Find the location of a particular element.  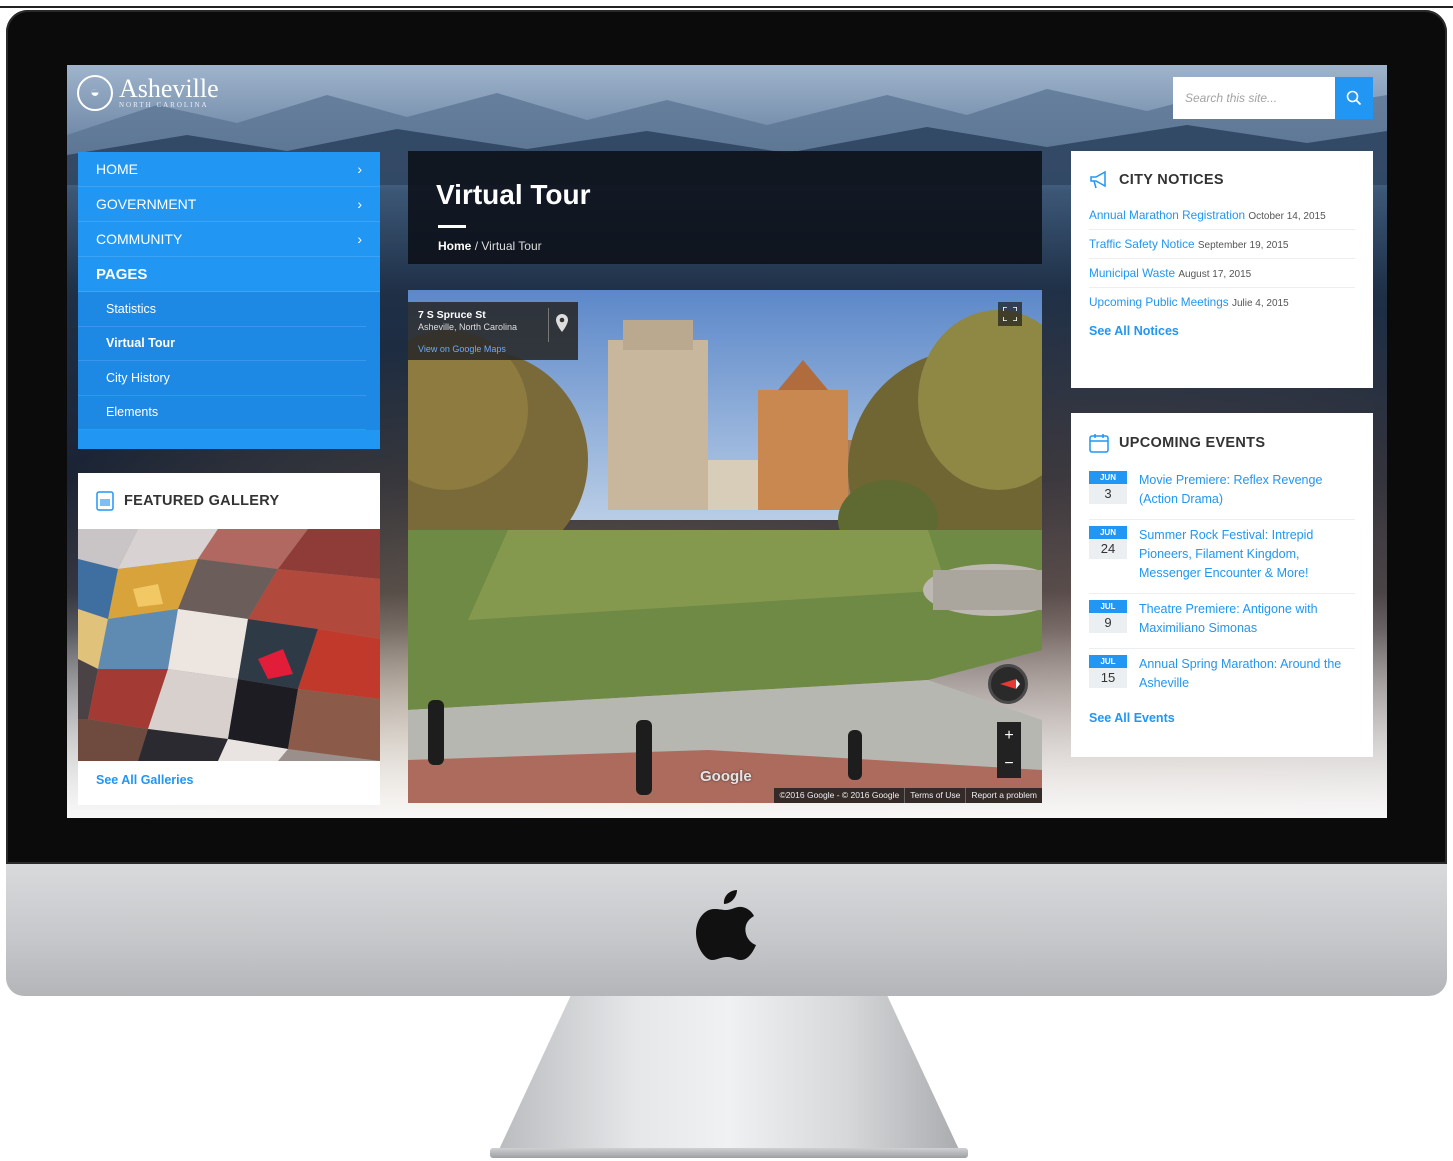

see-all-events-link: See All Events is located at coordinates (1222, 718).